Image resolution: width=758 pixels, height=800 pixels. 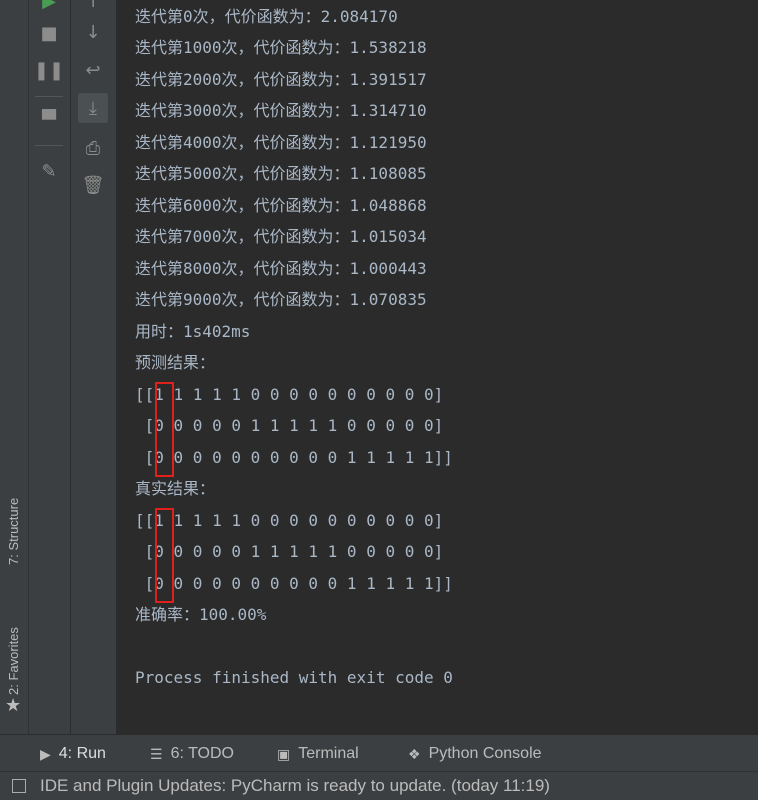 What do you see at coordinates (164, 555) in the screenshot?
I see `truth-highlight-box` at bounding box center [164, 555].